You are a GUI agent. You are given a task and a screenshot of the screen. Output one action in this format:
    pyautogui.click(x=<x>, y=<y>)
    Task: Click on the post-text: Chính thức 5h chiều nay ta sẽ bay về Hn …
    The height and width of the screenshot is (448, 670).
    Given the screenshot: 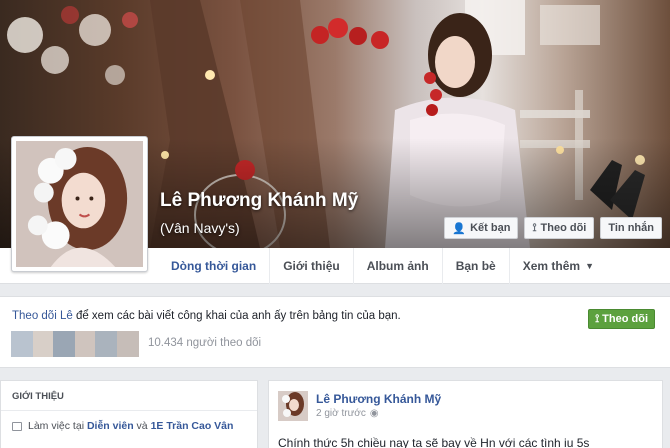 What is the action you would take?
    pyautogui.click(x=434, y=442)
    